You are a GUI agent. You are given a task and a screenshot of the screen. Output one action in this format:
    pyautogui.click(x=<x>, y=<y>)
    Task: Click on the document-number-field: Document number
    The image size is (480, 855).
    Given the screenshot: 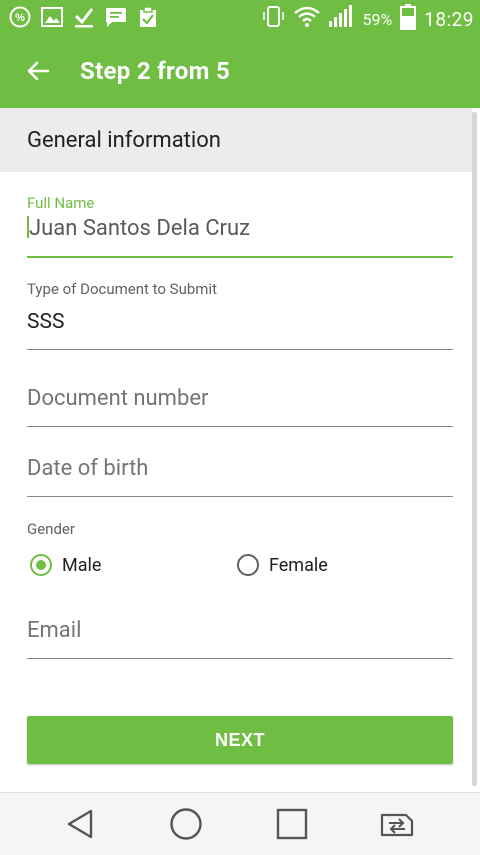 What is the action you would take?
    pyautogui.click(x=240, y=407)
    